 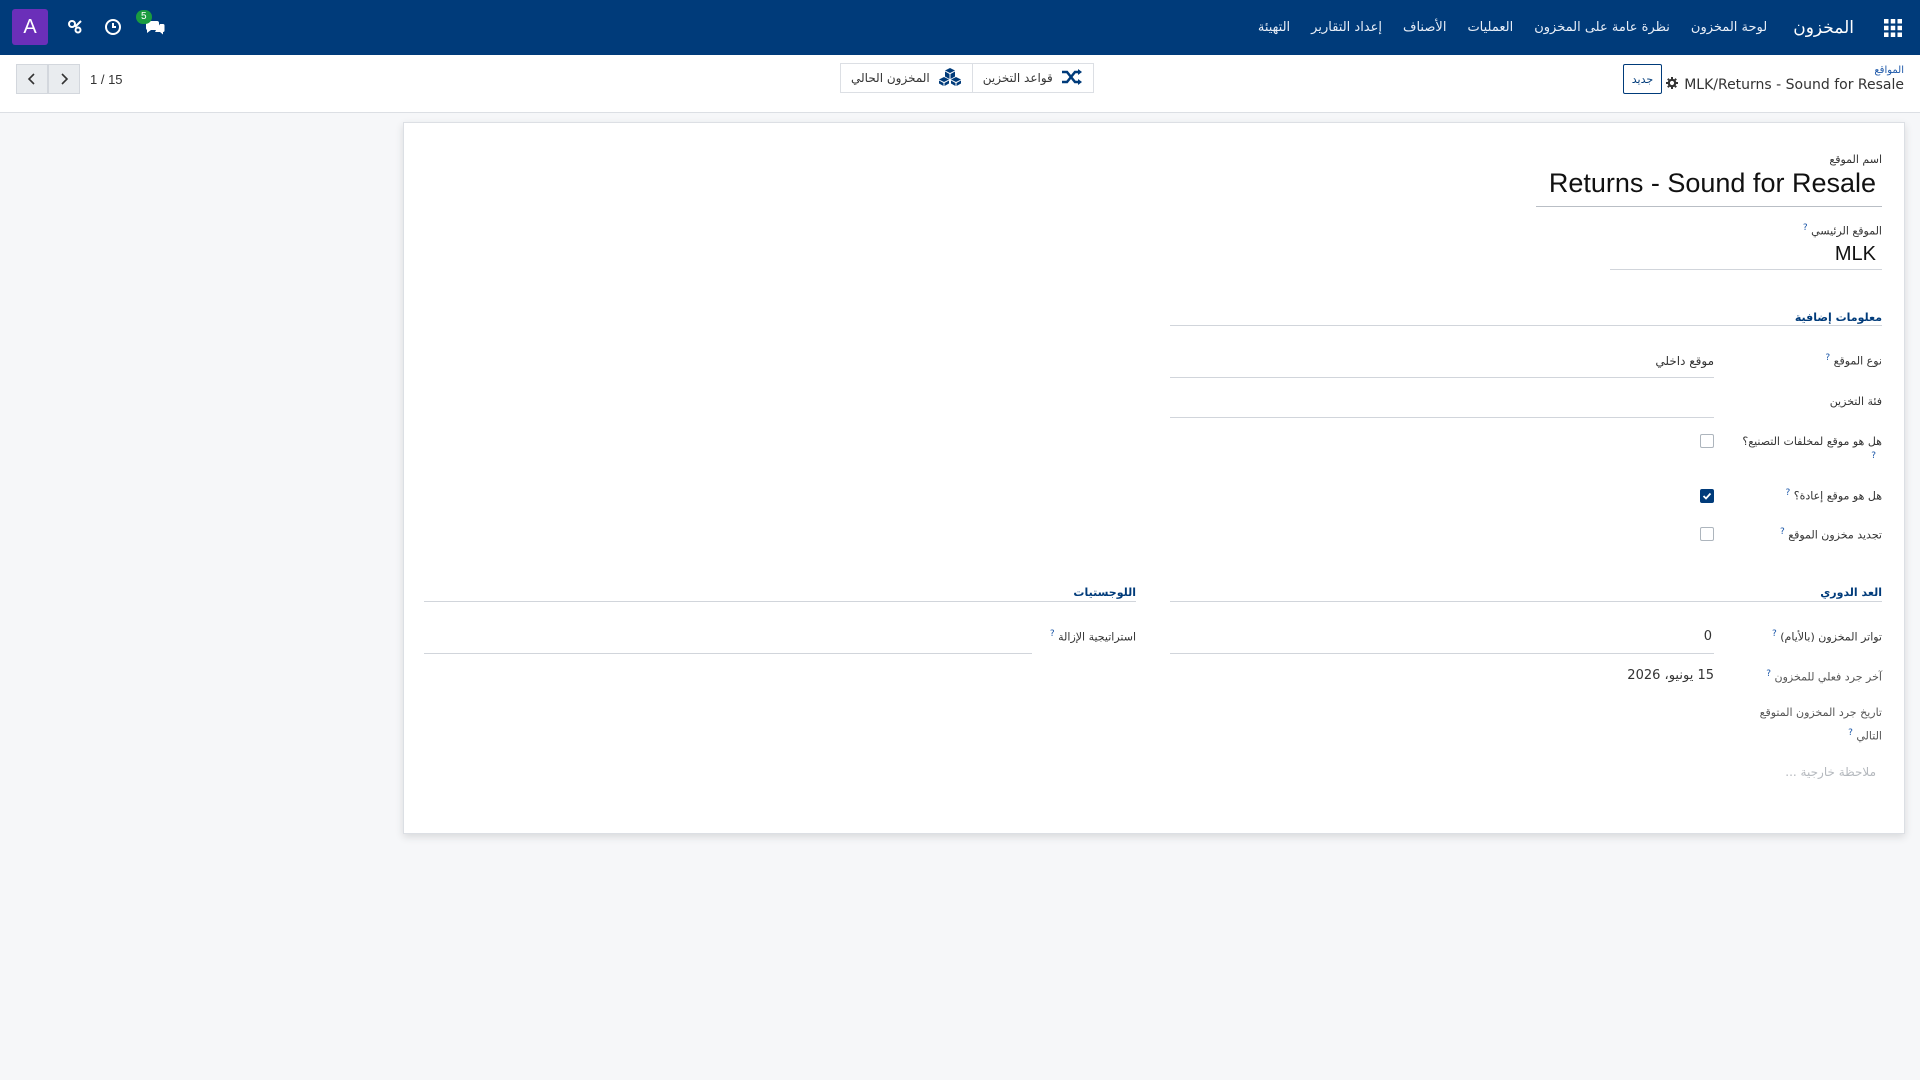 What do you see at coordinates (1642, 79) in the screenshot?
I see `new-button: جديد` at bounding box center [1642, 79].